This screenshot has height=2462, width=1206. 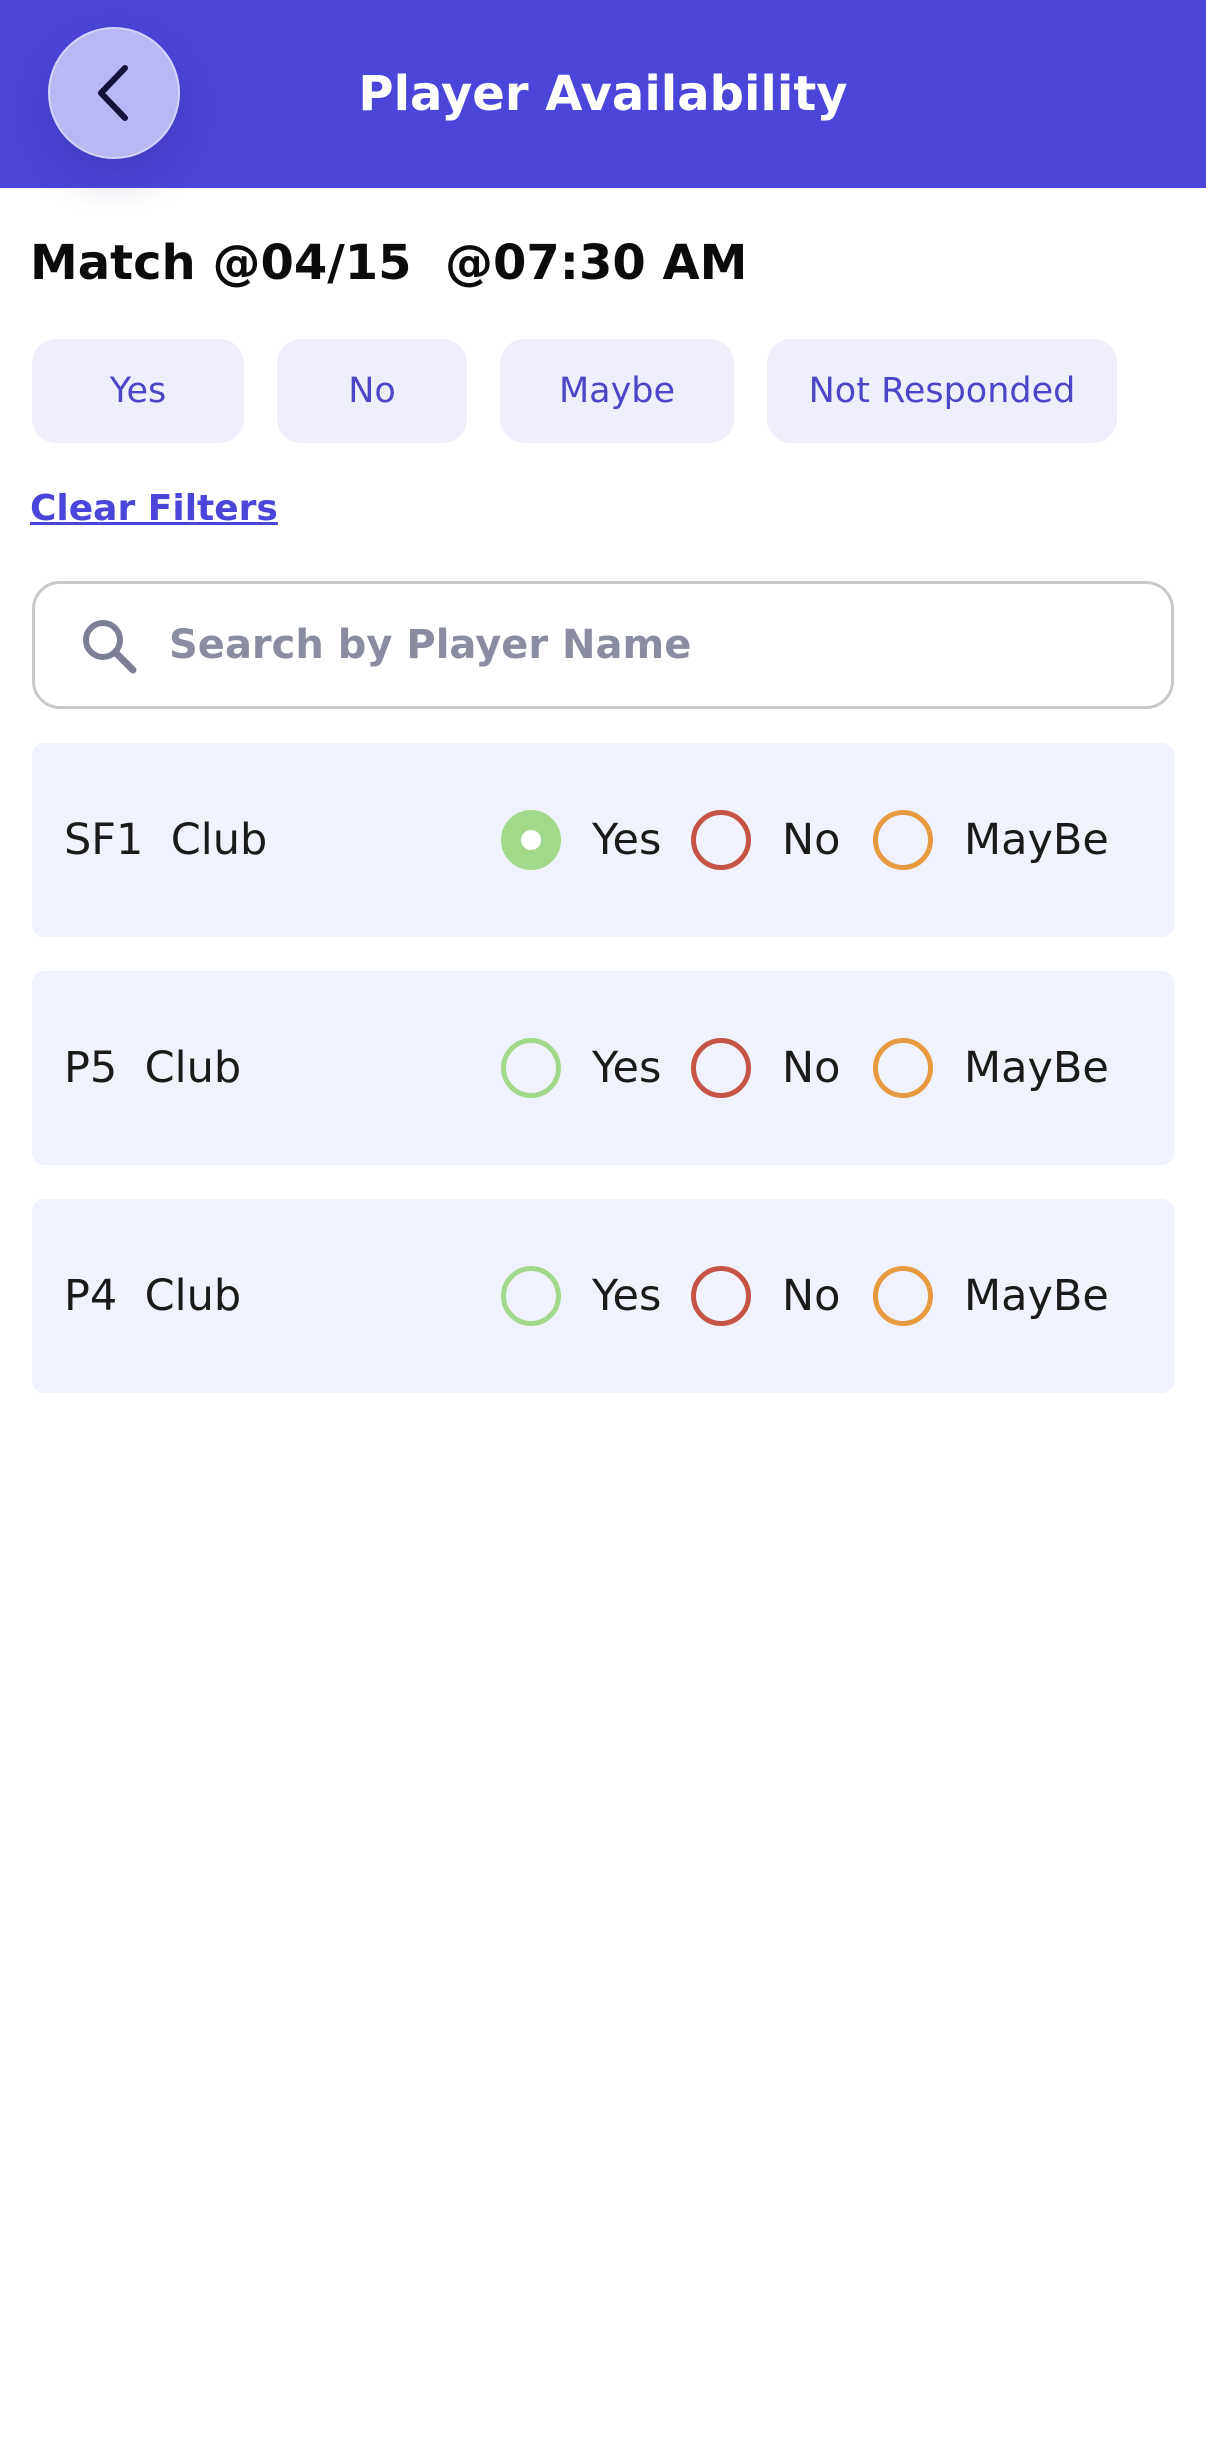 I want to click on player-row: P5 Club Yes No MayBe, so click(x=603, y=1068).